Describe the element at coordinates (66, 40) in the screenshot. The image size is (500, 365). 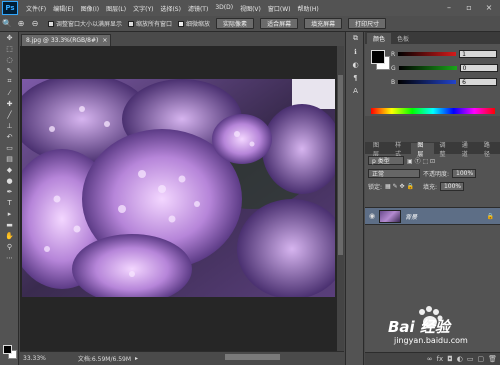
I see `document-tab: 8.jpg @ 33.3%(RGB/8#) ×` at that location.